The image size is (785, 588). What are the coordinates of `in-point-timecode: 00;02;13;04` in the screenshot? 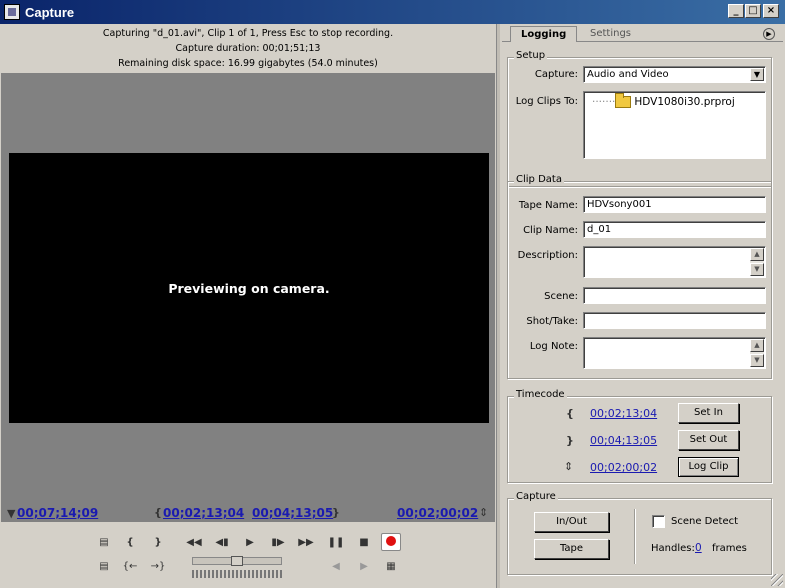 It's located at (203, 513).